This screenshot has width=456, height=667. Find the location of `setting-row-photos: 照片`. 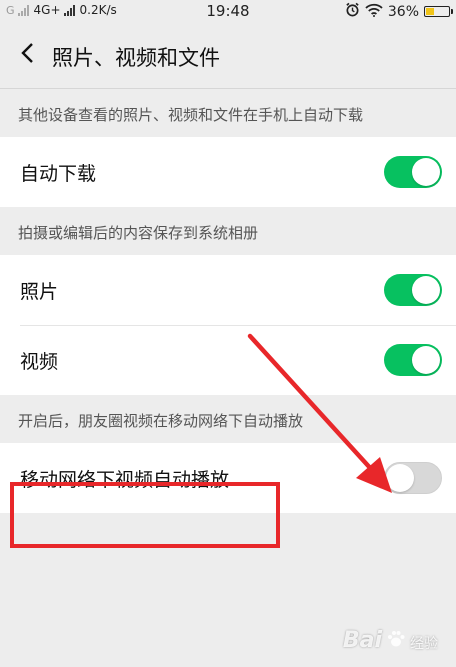

setting-row-photos: 照片 is located at coordinates (228, 290).